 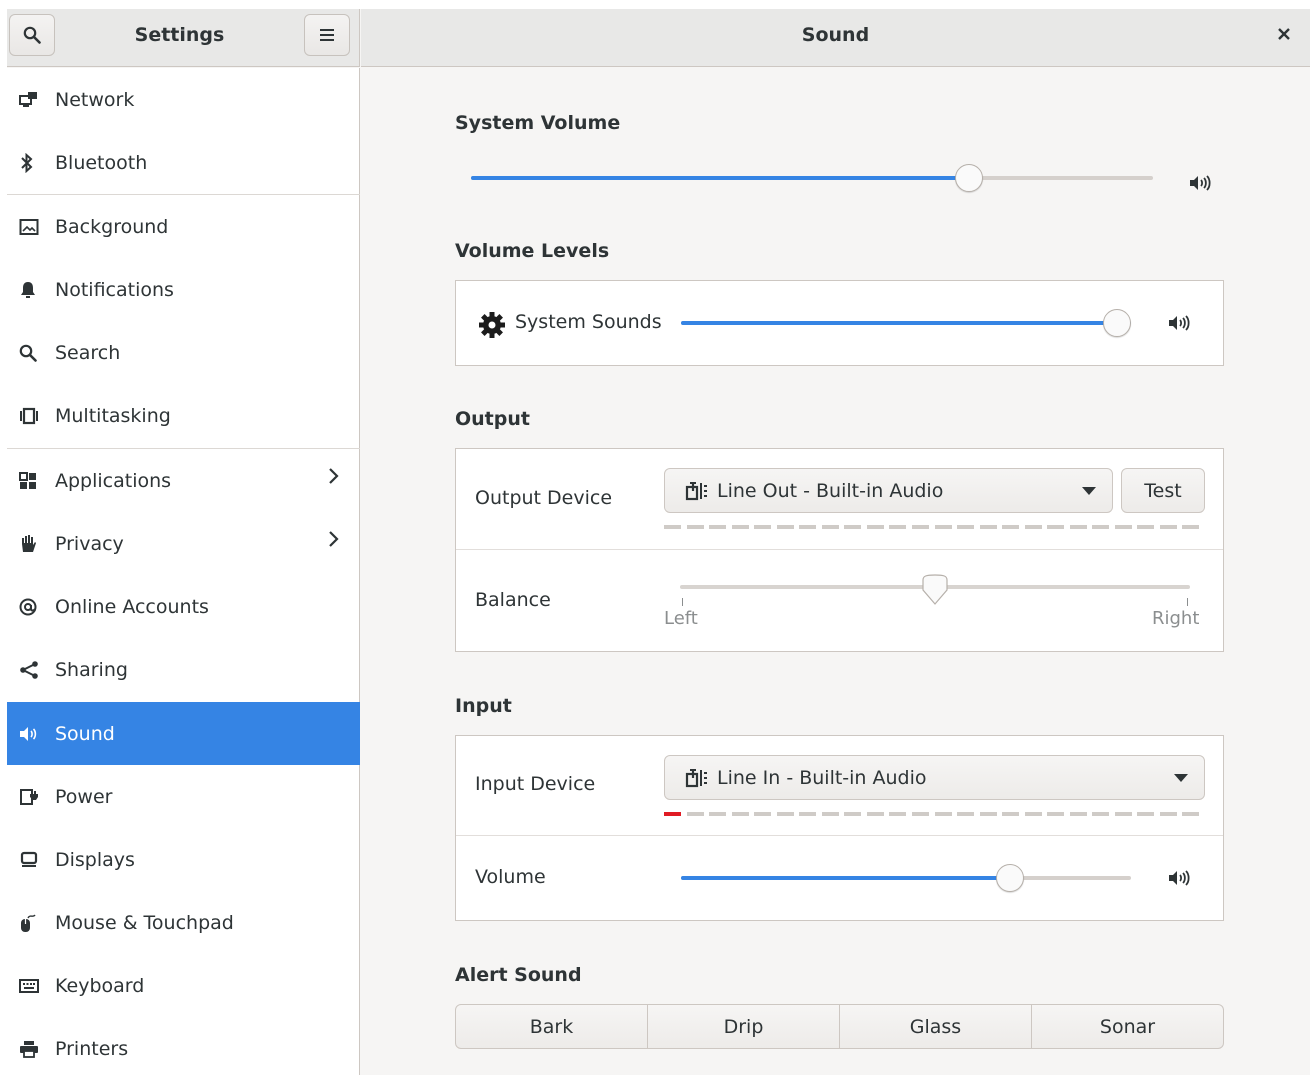 I want to click on sidebar-item-label: Printers, so click(x=92, y=1048).